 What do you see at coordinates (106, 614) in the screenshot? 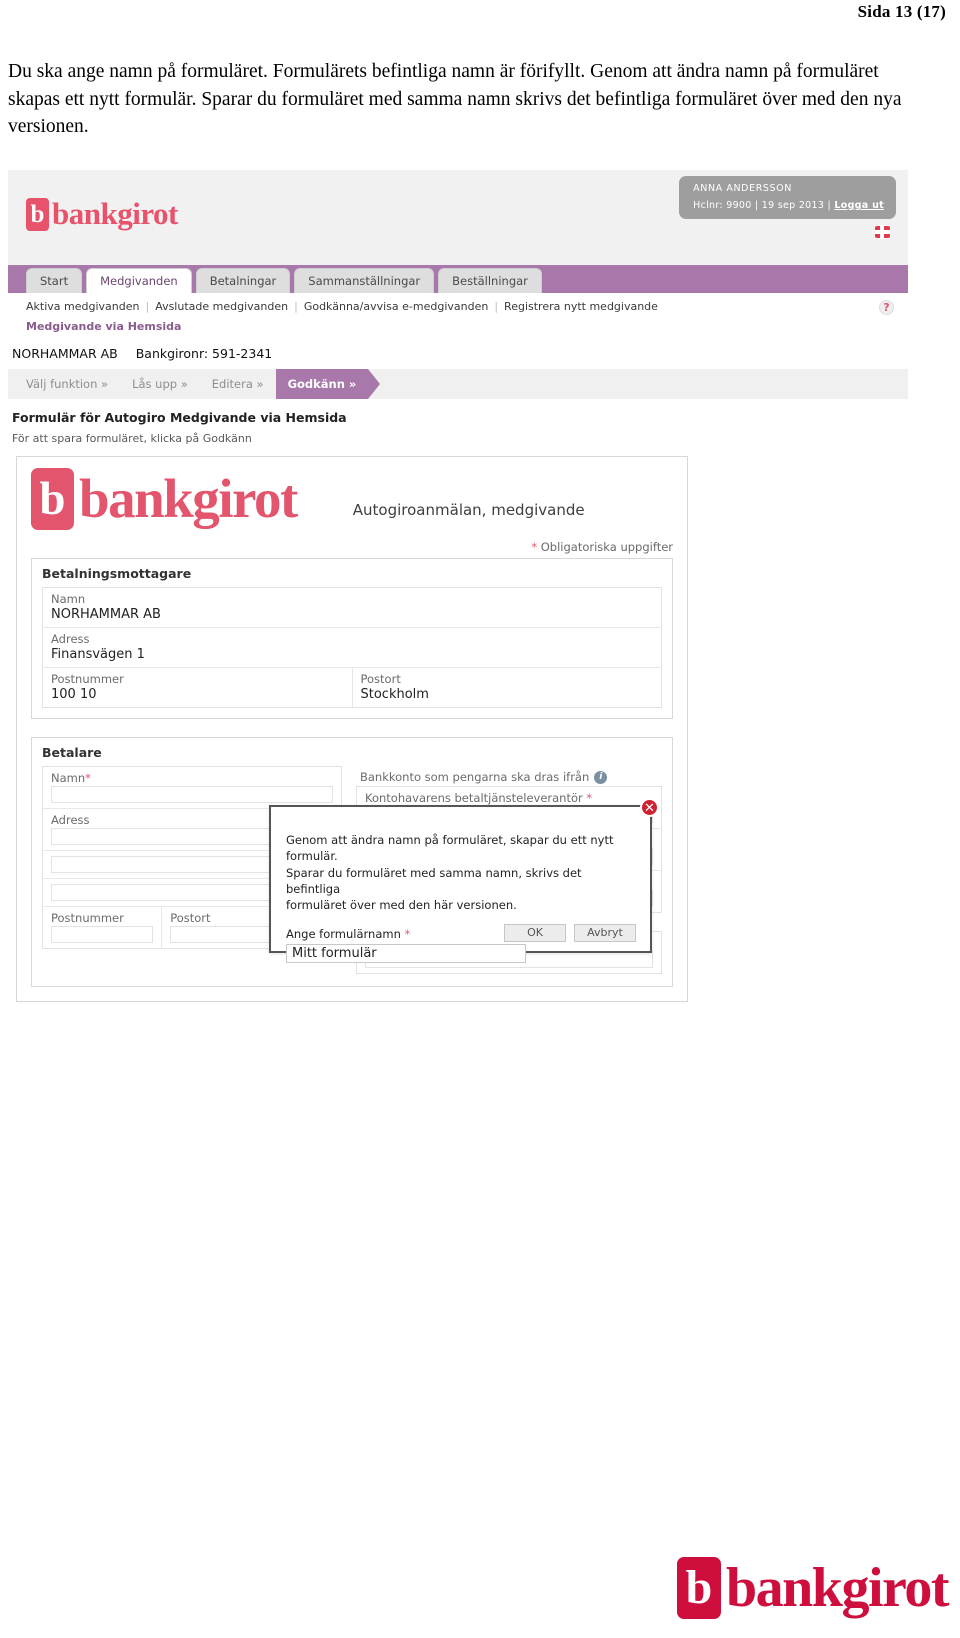
I see `payee-namn-value: NORHAMMAR AB` at bounding box center [106, 614].